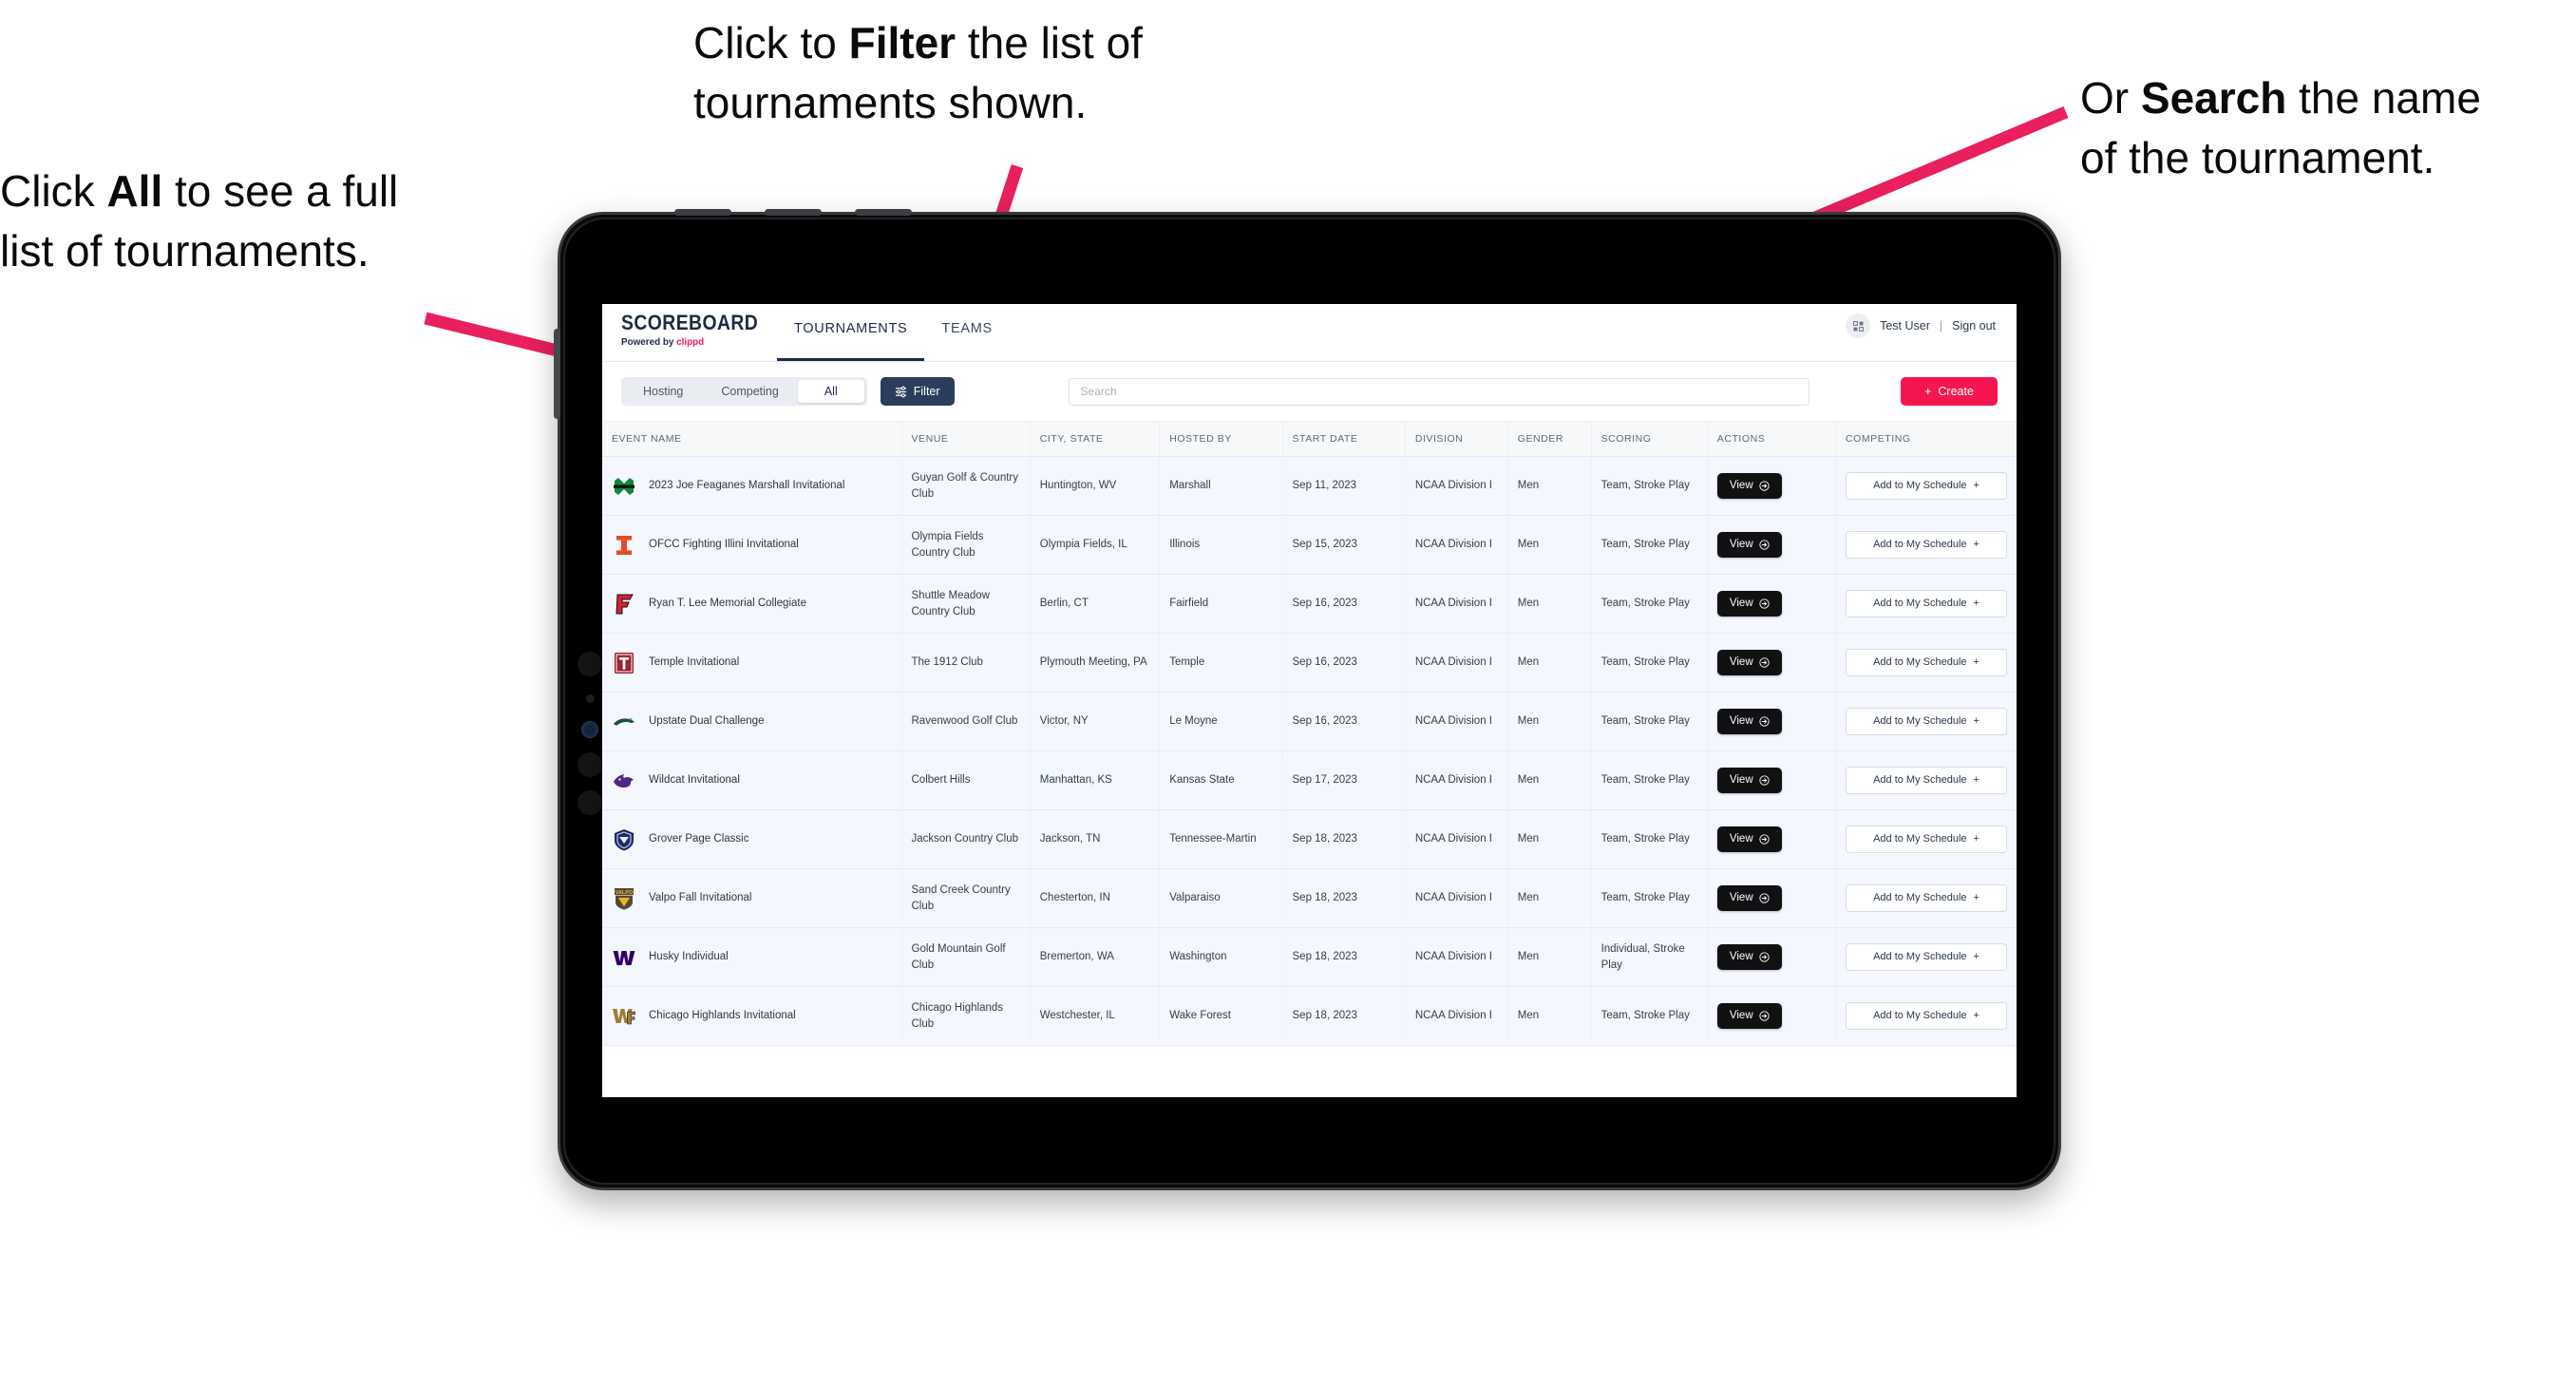 Image resolution: width=2576 pixels, height=1386 pixels. Describe the element at coordinates (1344, 545) in the screenshot. I see `cell-start-date: Sep 15, 2023` at that location.